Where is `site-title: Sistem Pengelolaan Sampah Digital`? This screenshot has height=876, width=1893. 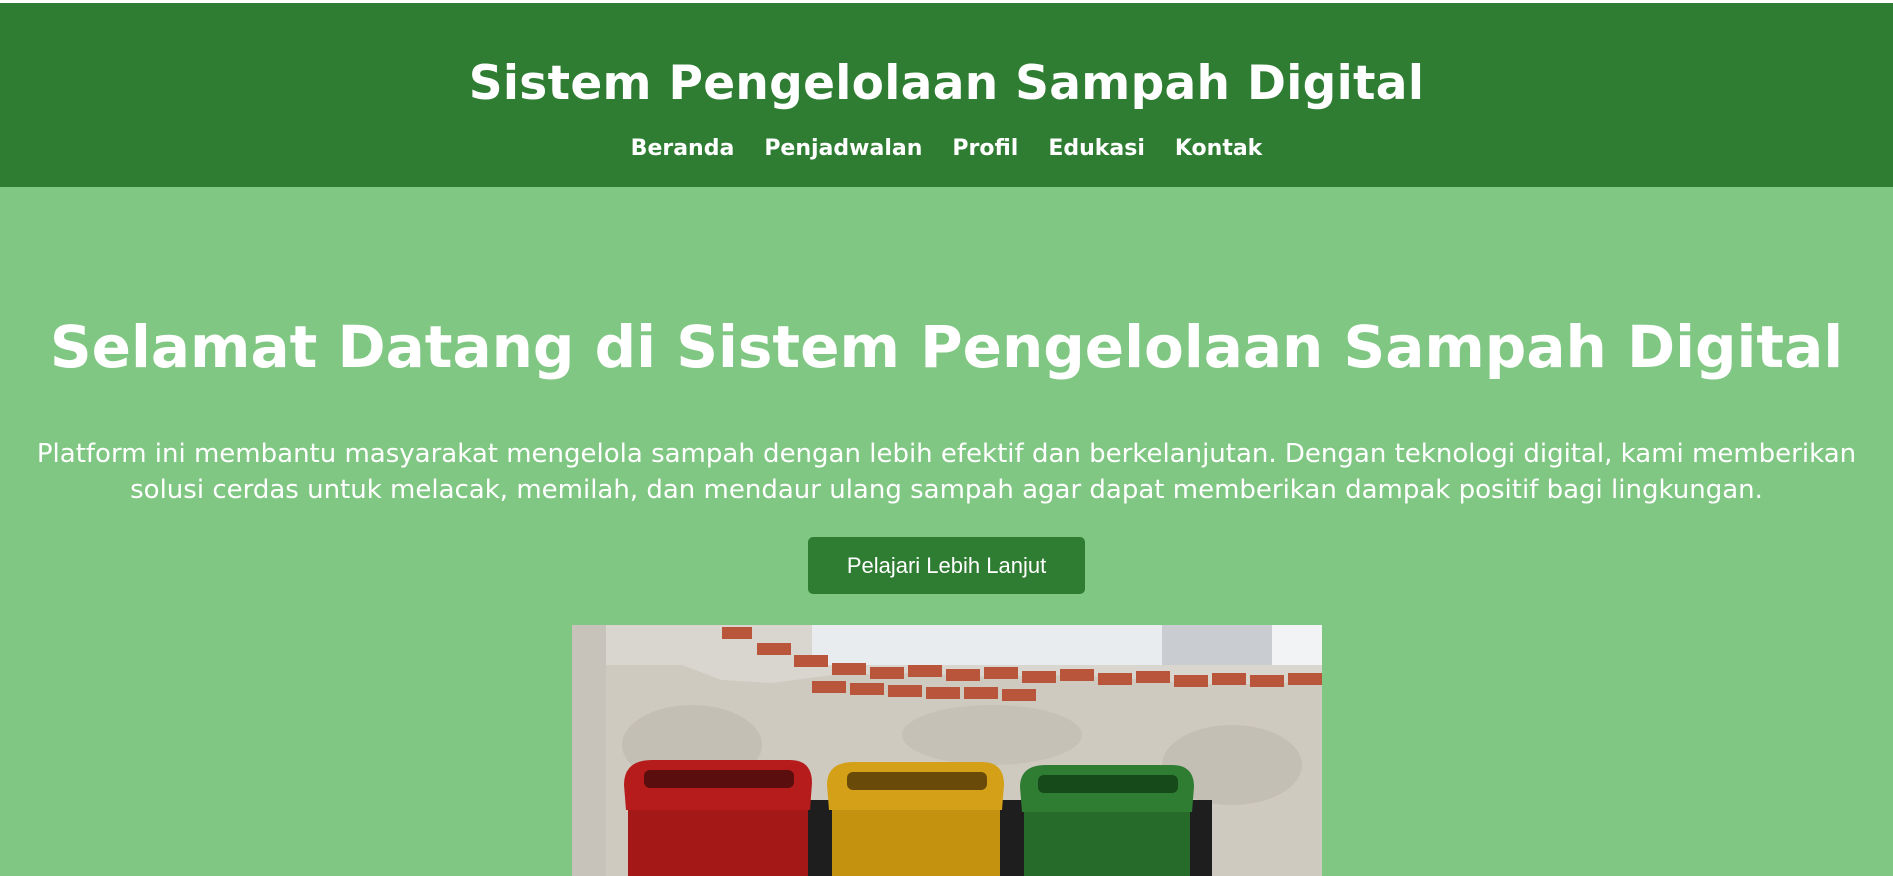 site-title: Sistem Pengelolaan Sampah Digital is located at coordinates (946, 83).